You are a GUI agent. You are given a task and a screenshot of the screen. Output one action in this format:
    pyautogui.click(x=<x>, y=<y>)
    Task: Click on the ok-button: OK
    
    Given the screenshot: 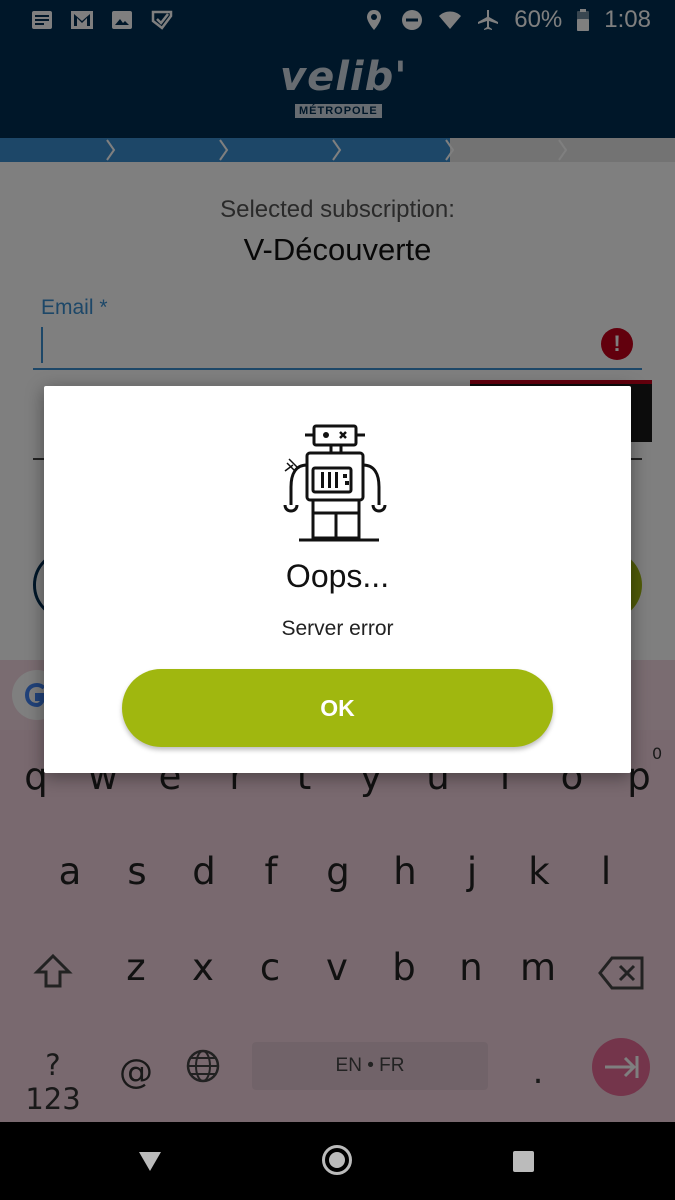 What is the action you would take?
    pyautogui.click(x=337, y=708)
    